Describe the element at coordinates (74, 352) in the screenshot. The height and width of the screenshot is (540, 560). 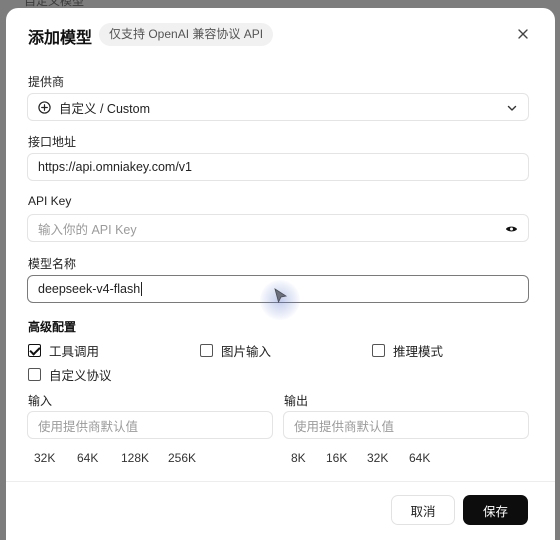
I see `option-label: 工具调用` at that location.